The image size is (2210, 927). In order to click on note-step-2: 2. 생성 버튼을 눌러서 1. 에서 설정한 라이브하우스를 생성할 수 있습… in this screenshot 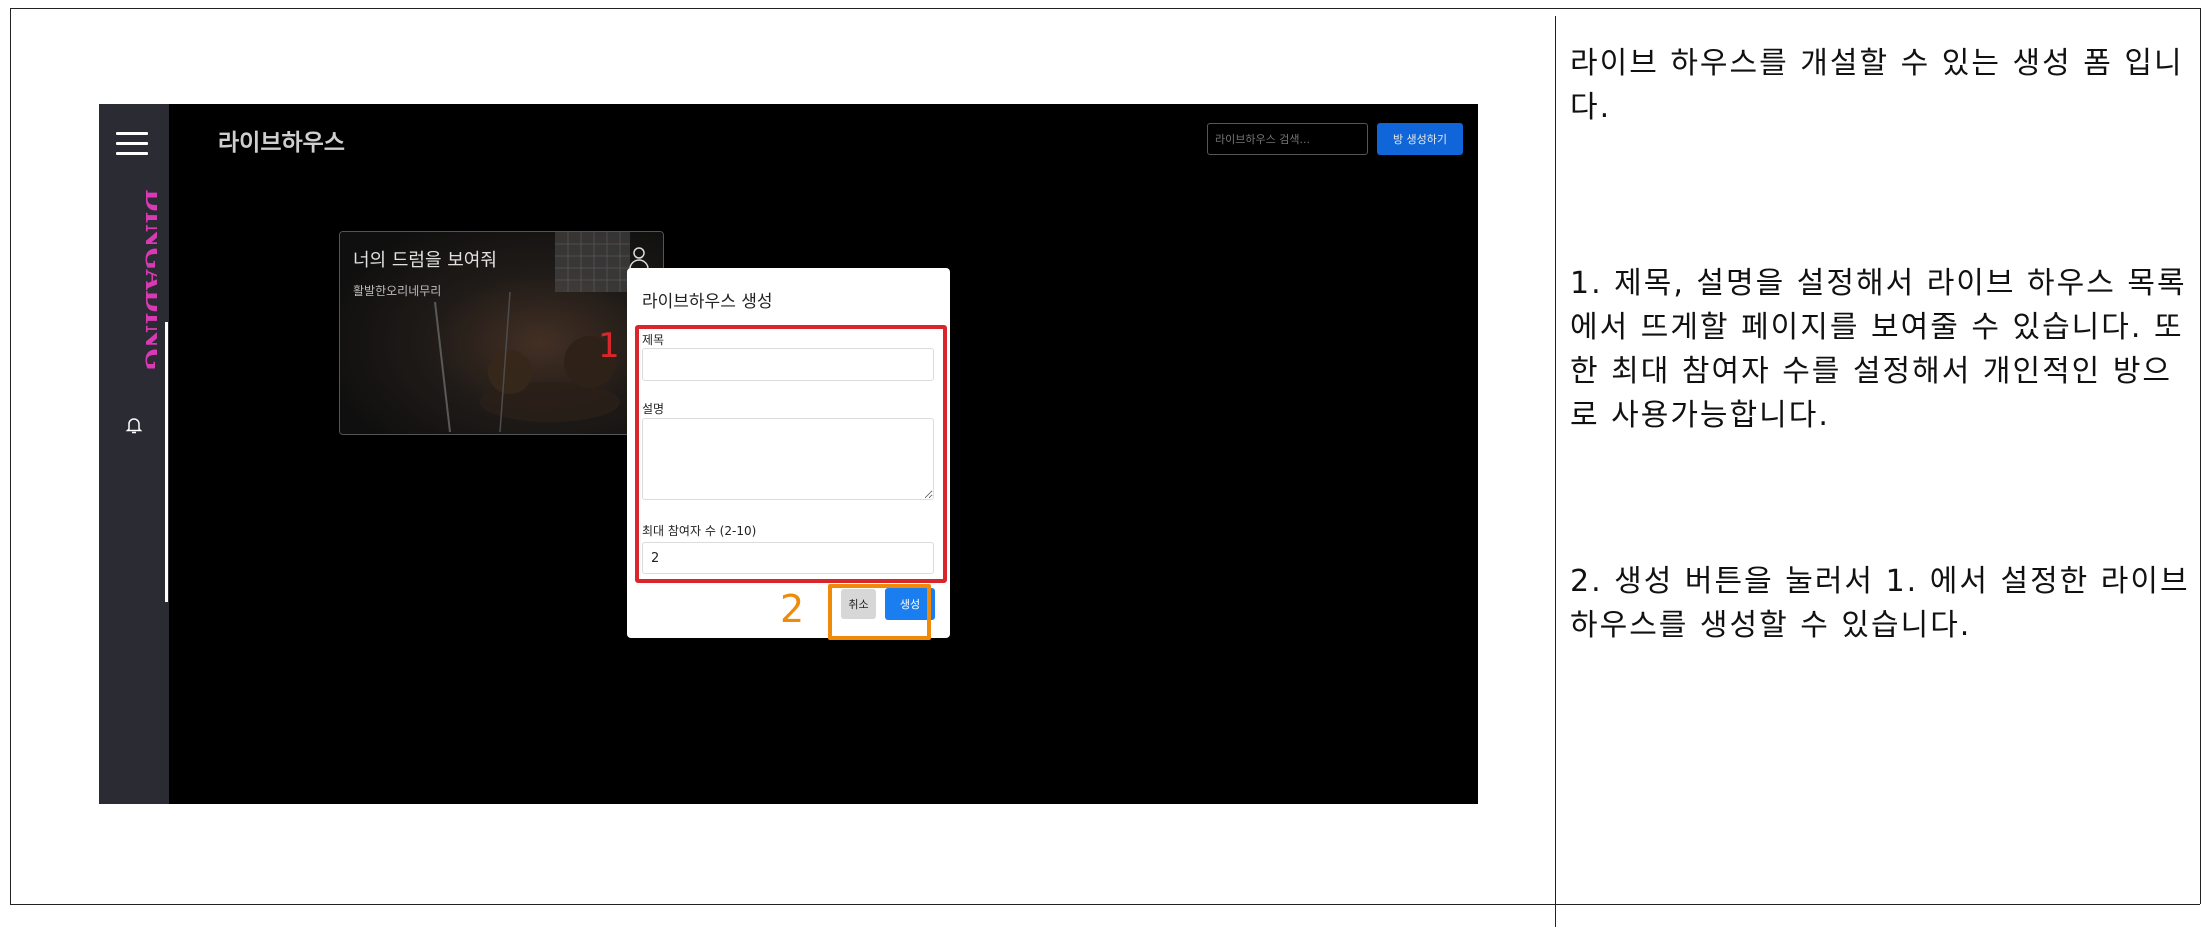, I will do `click(1880, 603)`.